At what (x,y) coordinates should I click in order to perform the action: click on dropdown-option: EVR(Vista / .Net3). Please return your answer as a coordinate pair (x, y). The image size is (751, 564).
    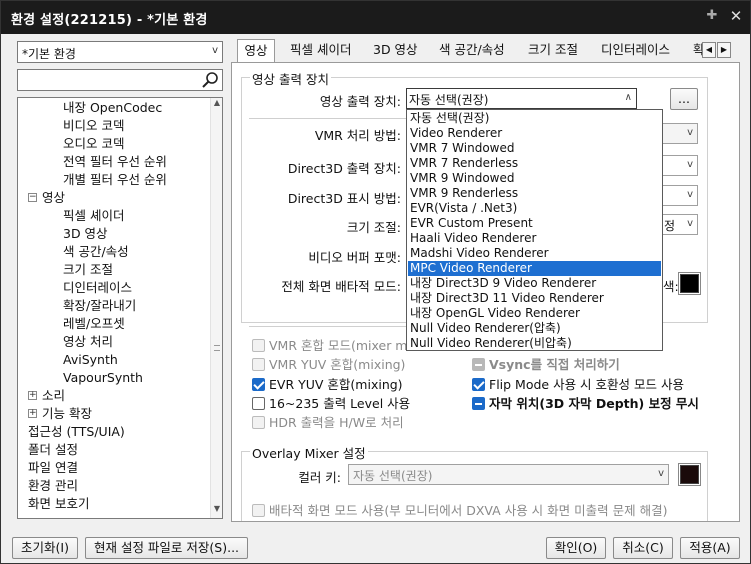
    Looking at the image, I should click on (534, 208).